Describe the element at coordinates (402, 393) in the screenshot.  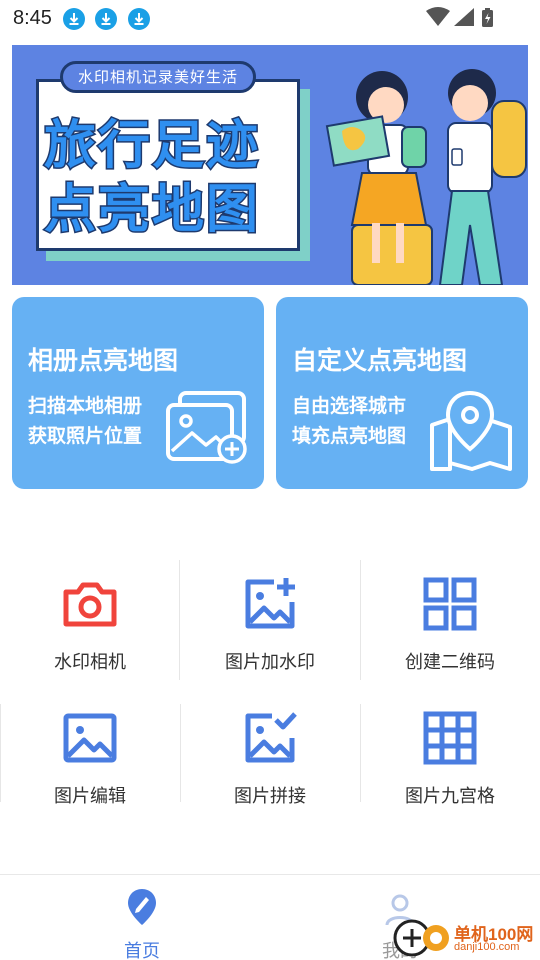
I see `feature-card-custom-map: 自定义点亮地图 自由选择城市 填充点亮地图` at that location.